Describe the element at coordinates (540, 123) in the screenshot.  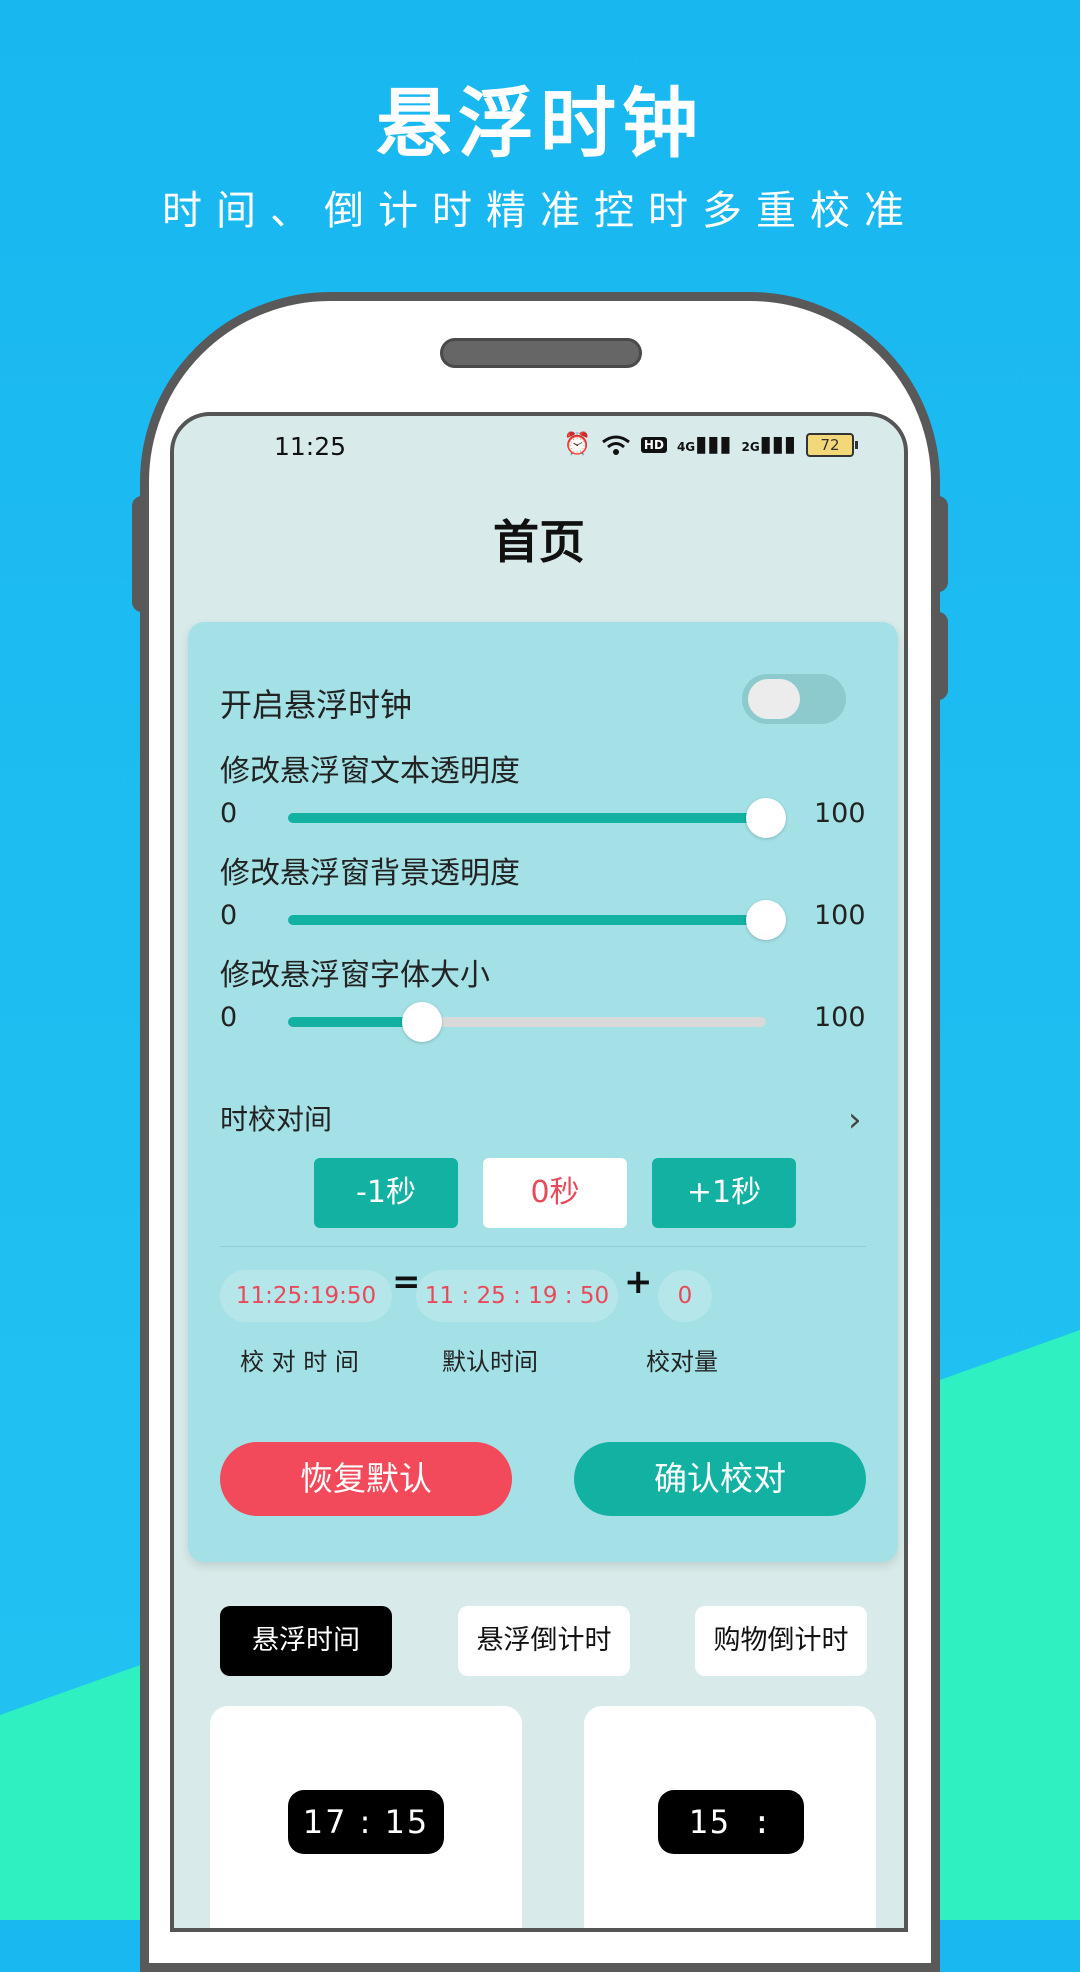
I see `promo-title: 悬浮时钟` at that location.